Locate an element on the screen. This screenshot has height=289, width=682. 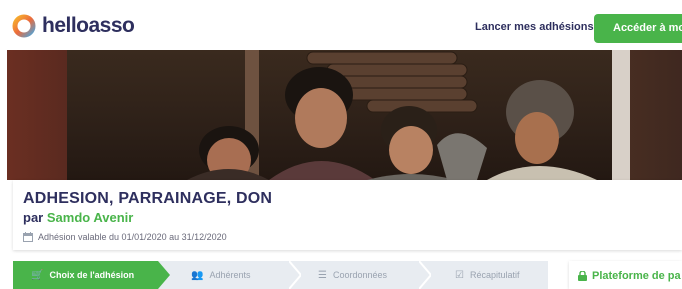
calendar-icon is located at coordinates (28, 237).